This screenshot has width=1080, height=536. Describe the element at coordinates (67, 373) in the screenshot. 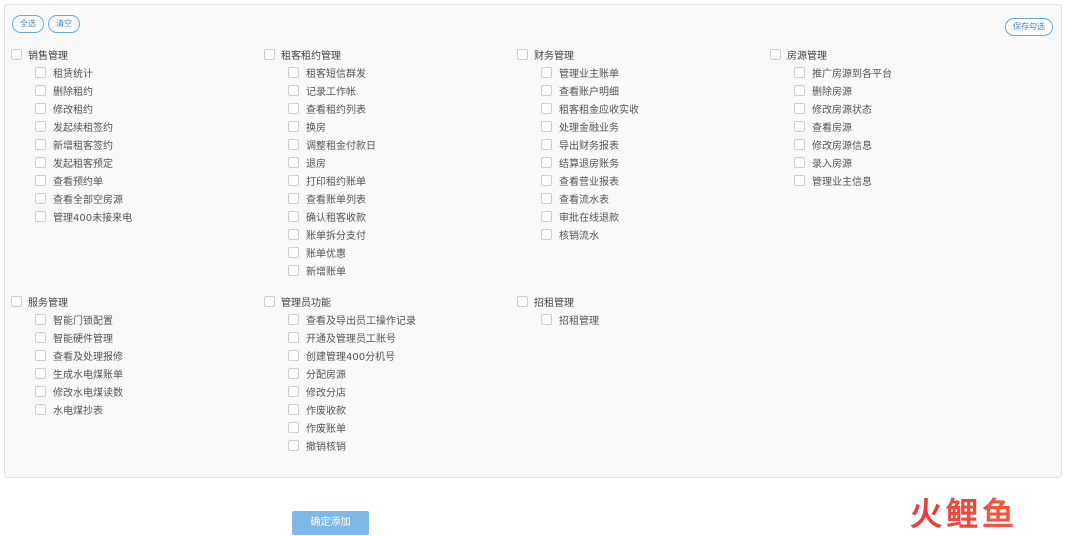

I see `permission-item: 生成水电煤账单` at that location.